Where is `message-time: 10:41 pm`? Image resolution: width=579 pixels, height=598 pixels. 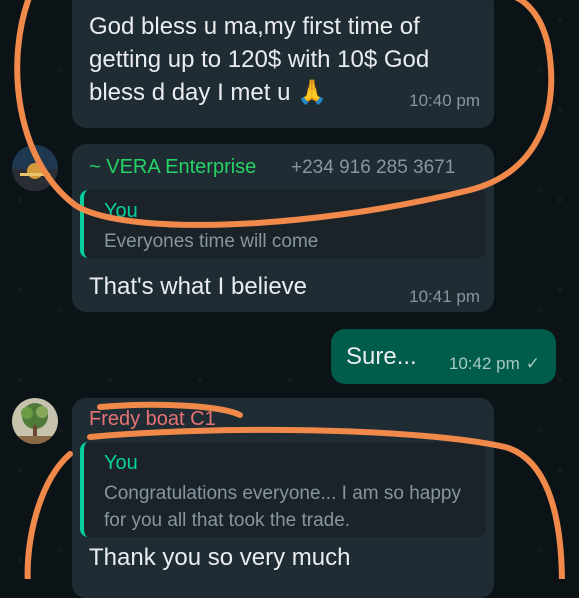 message-time: 10:41 pm is located at coordinates (444, 296).